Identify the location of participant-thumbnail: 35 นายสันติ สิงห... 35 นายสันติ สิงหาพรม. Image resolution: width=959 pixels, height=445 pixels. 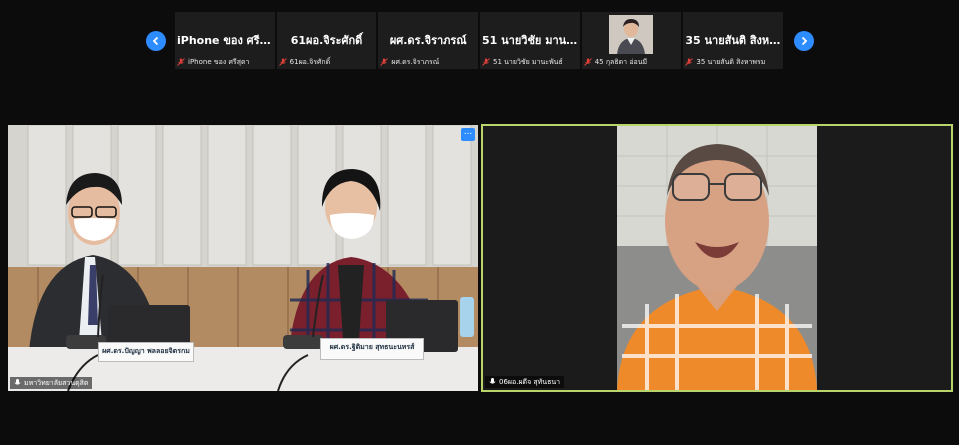
(733, 40).